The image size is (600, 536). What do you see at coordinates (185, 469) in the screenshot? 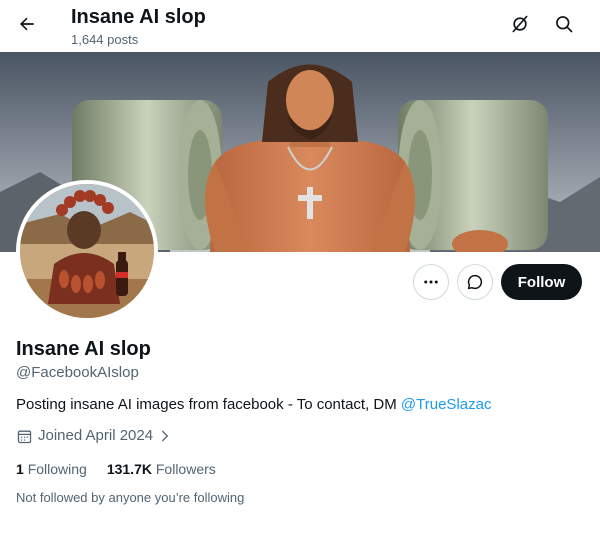
I see `followers-label: Followers` at bounding box center [185, 469].